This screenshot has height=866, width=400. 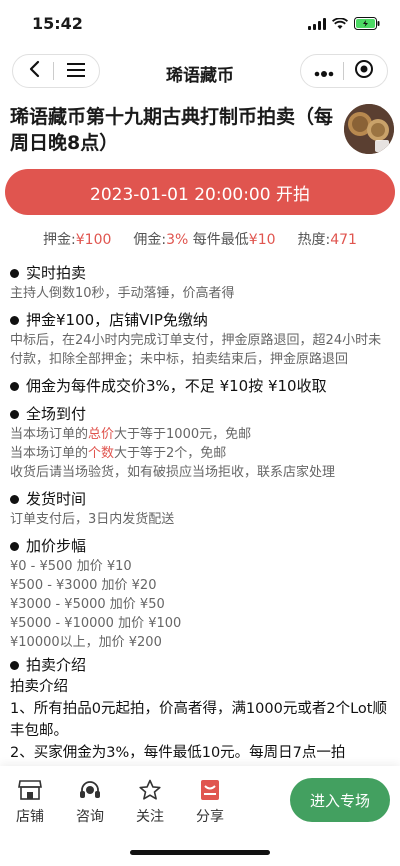 I want to click on intro-line: 拍卖介绍, so click(x=39, y=687).